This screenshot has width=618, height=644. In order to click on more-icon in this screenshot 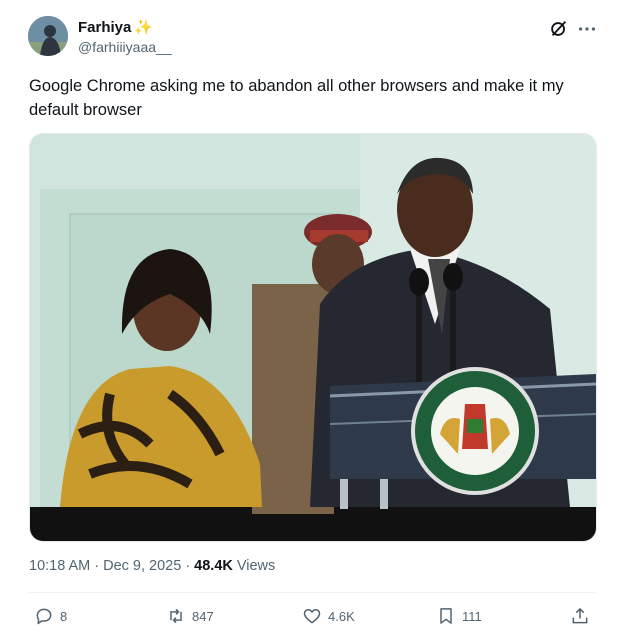, I will do `click(587, 29)`.